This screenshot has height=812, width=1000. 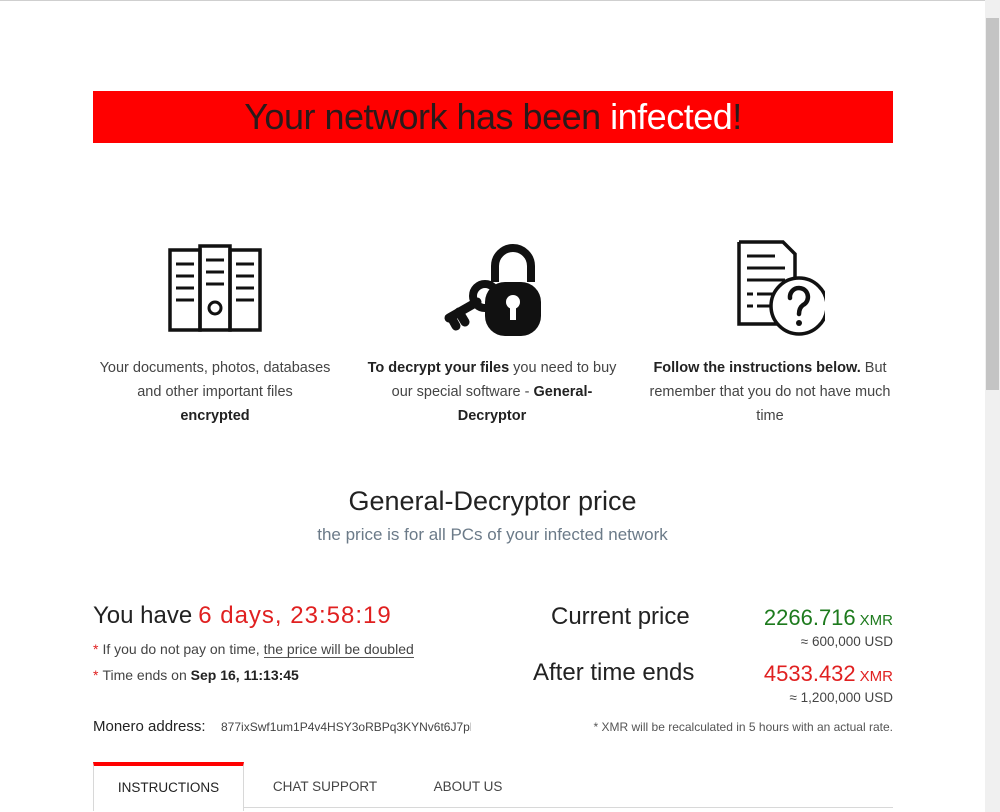 I want to click on time-ends-note: * Time ends on Sep 16, 11:13:45, so click(x=196, y=675).